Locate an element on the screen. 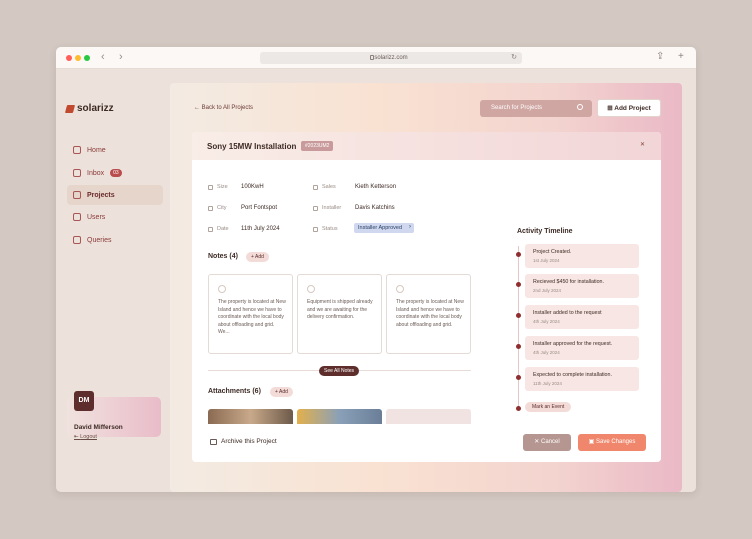 This screenshot has width=752, height=539. id-card-icon is located at coordinates (315, 187).